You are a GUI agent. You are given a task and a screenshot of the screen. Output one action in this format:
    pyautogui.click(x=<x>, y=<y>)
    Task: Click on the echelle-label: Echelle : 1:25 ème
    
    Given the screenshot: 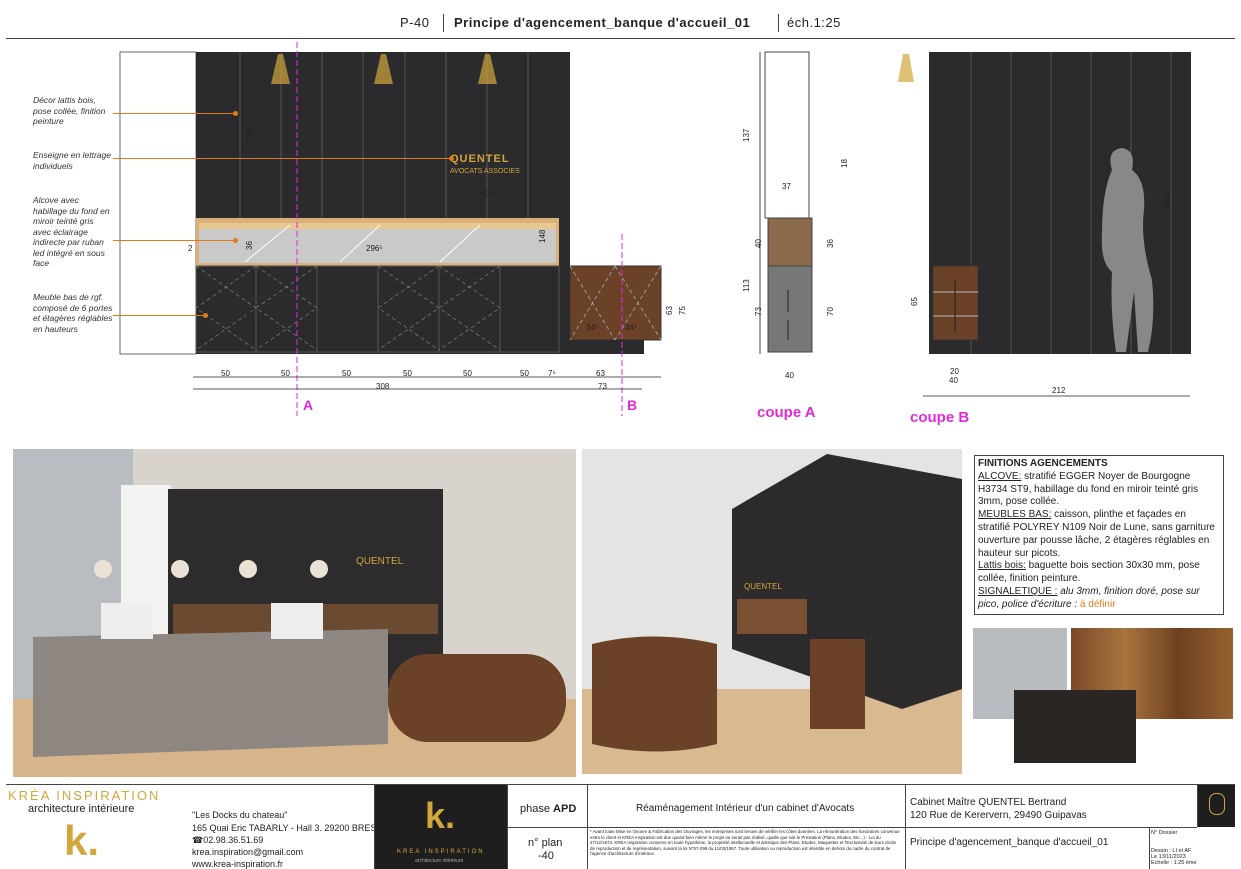 What is the action you would take?
    pyautogui.click(x=1174, y=863)
    